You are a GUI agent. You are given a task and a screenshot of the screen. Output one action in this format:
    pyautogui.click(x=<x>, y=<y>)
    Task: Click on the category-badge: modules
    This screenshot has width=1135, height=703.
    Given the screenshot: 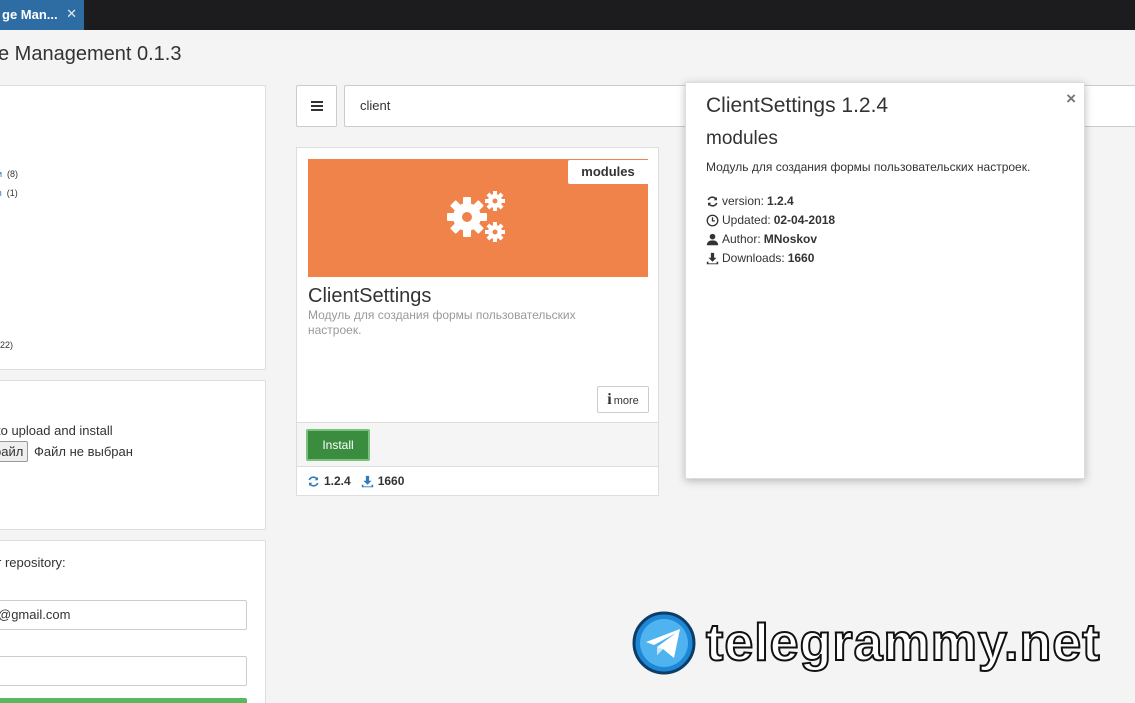 What is the action you would take?
    pyautogui.click(x=608, y=172)
    